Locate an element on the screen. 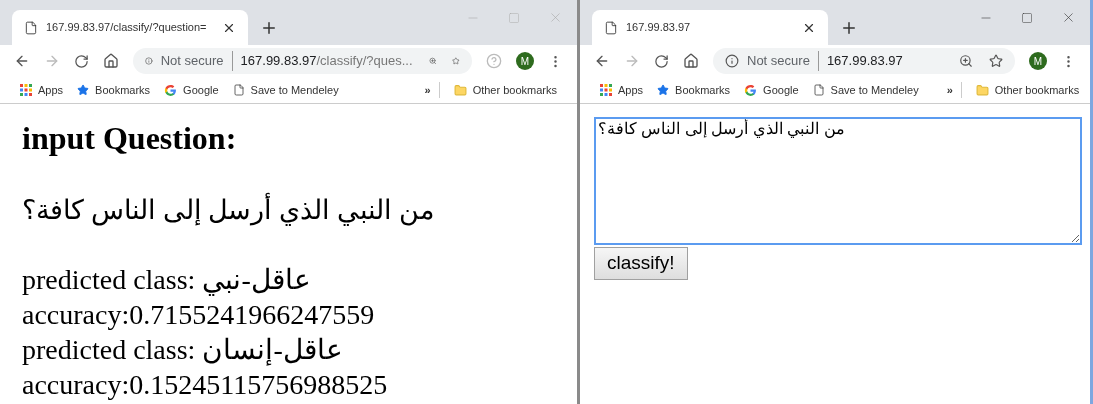 This screenshot has height=404, width=1093. browser-tab: 167.99.83.97 is located at coordinates (710, 27).